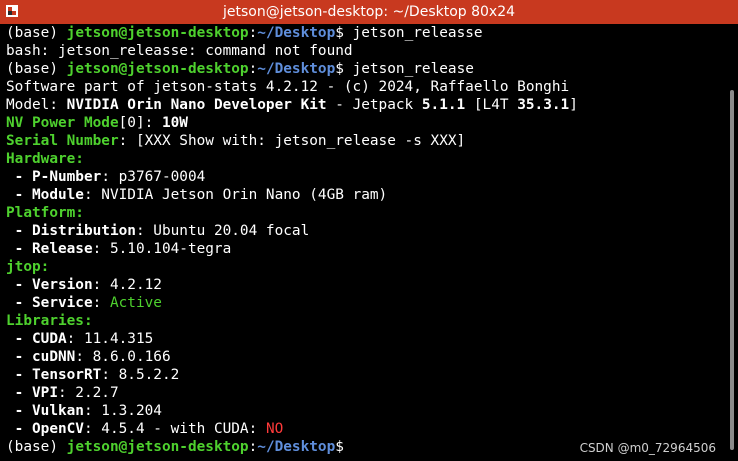 Image resolution: width=738 pixels, height=461 pixels. Describe the element at coordinates (97, 123) in the screenshot. I see `power-mode-line: NV Power Mode[0]: 10W` at that location.